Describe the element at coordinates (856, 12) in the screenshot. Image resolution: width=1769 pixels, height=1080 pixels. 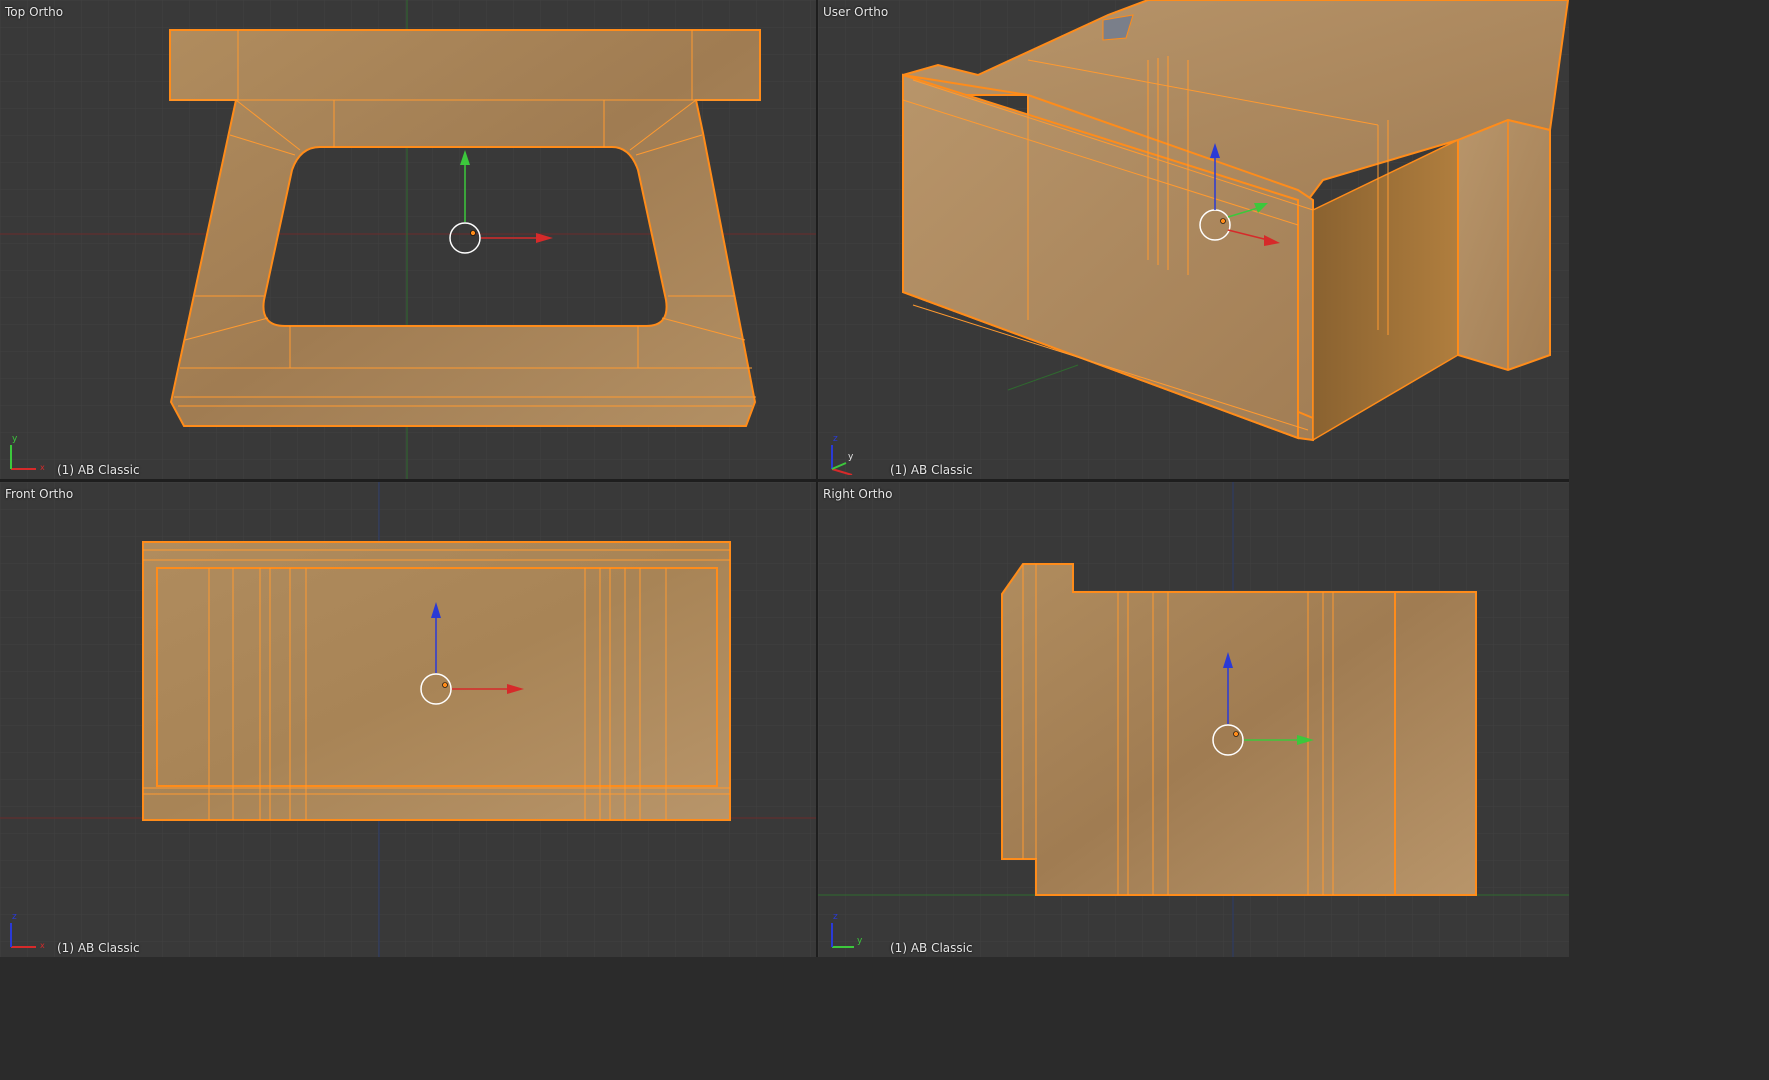
I see `viewport-title: User Ortho` at that location.